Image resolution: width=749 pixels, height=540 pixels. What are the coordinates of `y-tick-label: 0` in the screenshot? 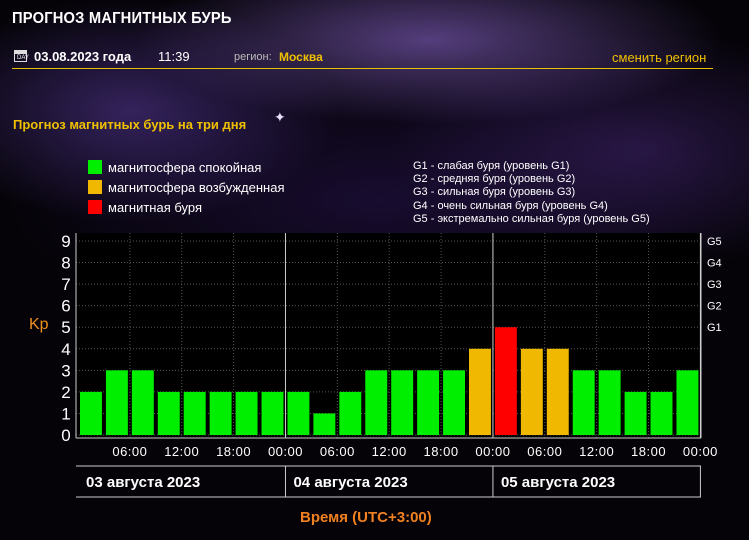 It's located at (65, 435).